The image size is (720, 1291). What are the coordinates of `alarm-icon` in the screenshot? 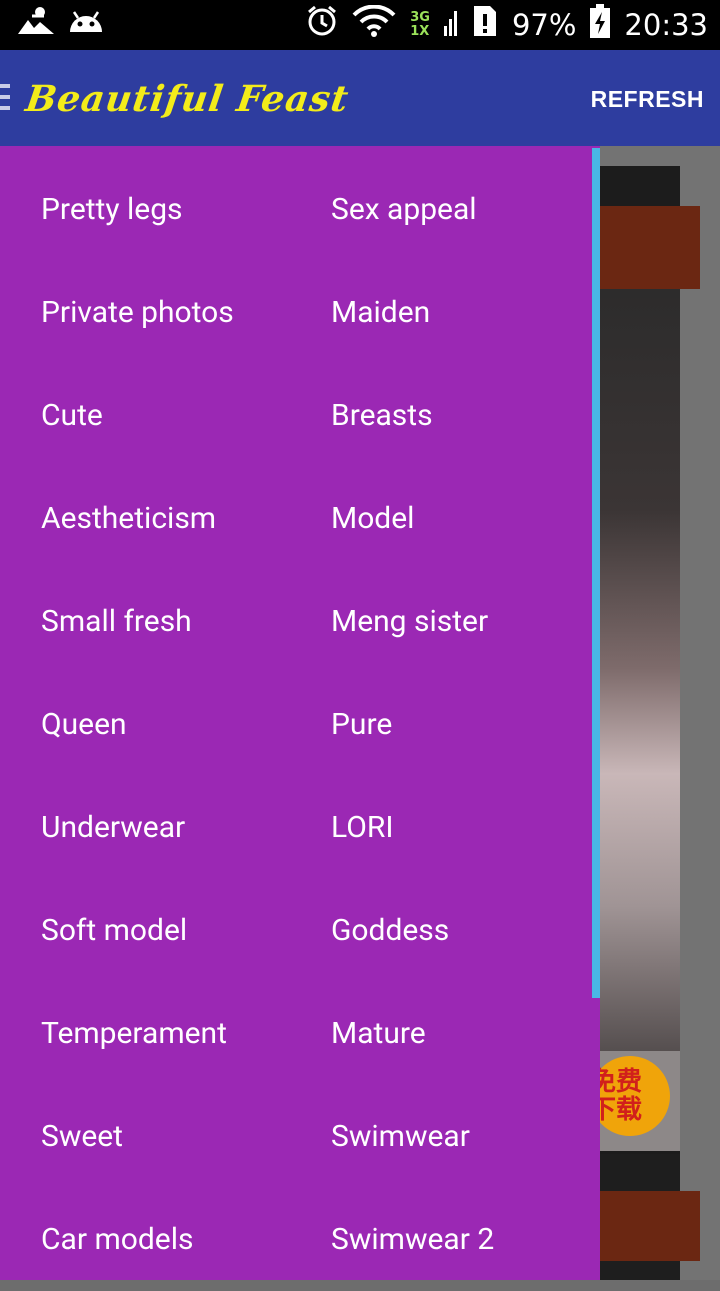 It's located at (322, 25).